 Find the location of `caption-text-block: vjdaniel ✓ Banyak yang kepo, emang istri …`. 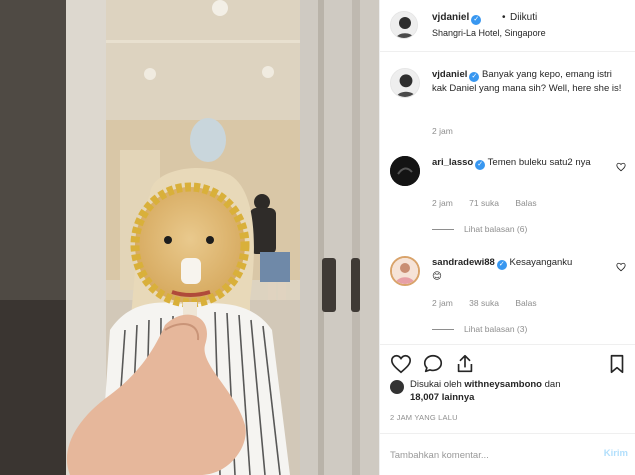

caption-text-block: vjdaniel ✓ Banyak yang kepo, emang istri … is located at coordinates (527, 81).